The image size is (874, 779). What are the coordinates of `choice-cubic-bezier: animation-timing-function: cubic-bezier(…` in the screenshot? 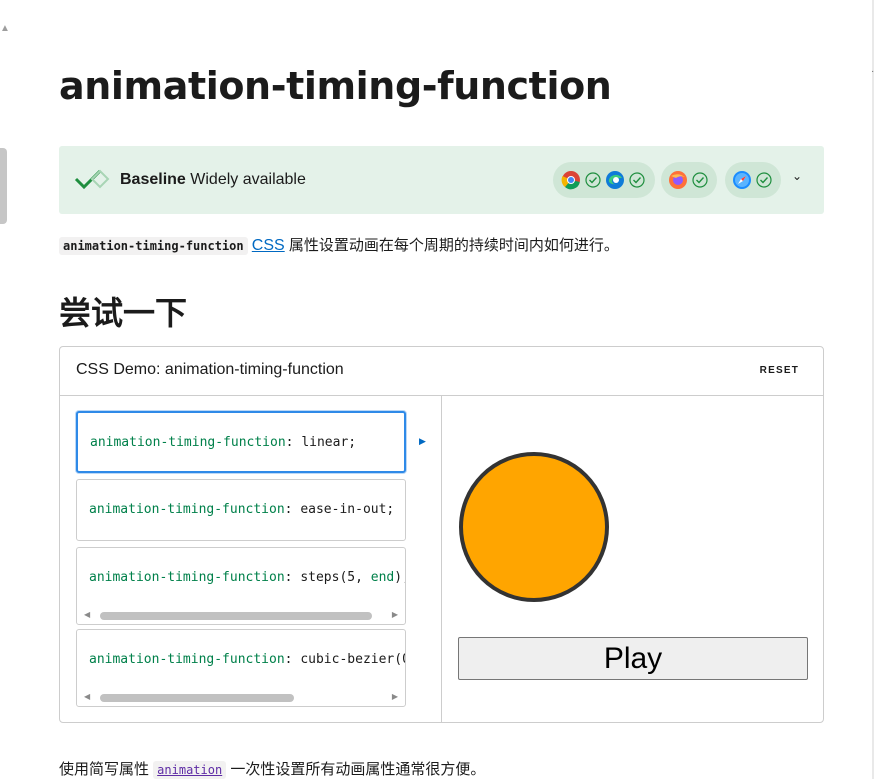 It's located at (241, 668).